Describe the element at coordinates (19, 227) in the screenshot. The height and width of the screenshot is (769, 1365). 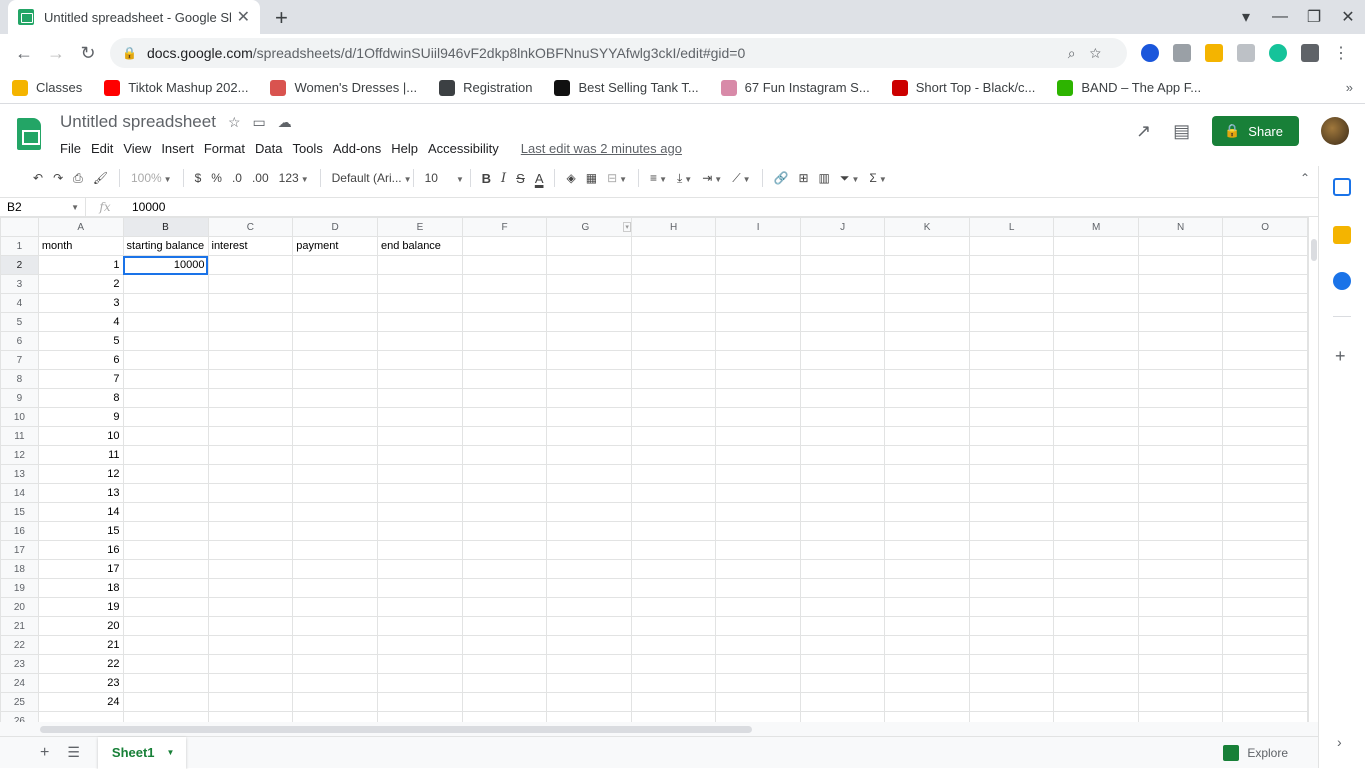
I see `select-all-corner` at that location.